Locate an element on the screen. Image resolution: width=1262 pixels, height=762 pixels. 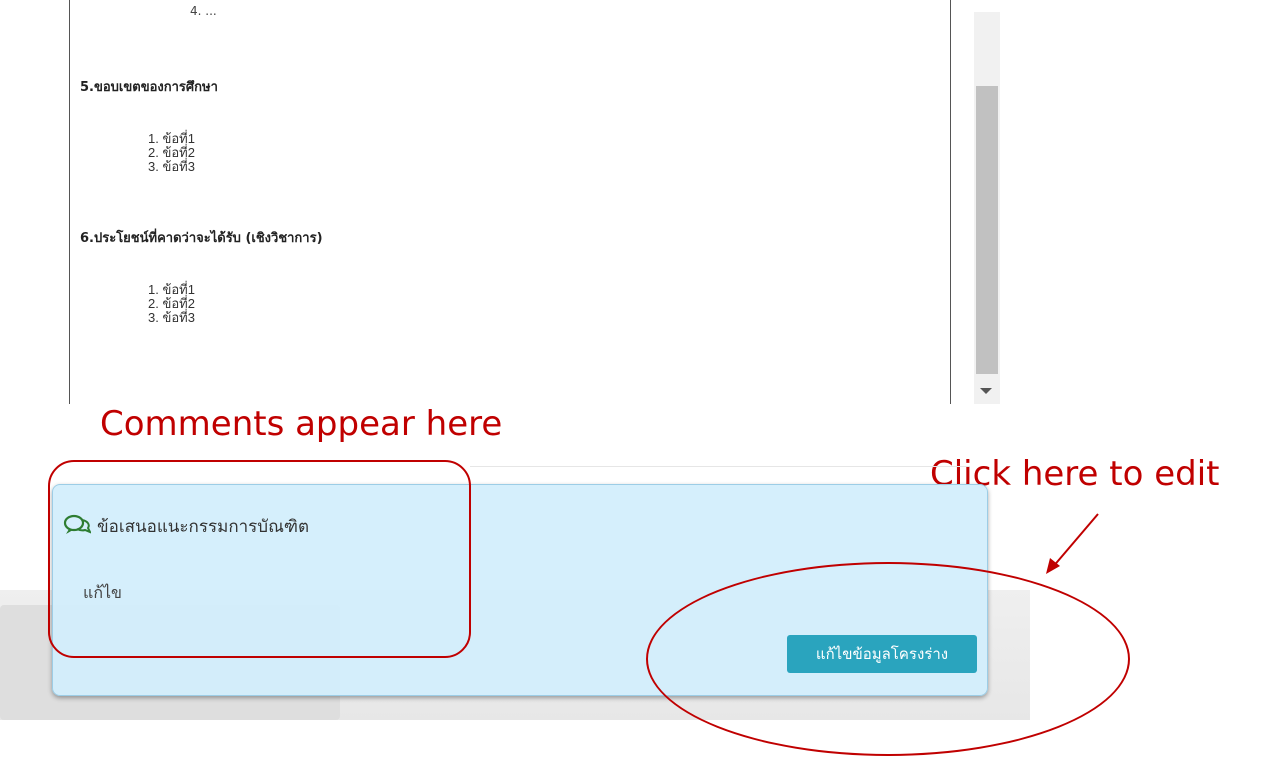
comments-panel-title: ข้อเสนอแนะกรรมการบัณฑิต is located at coordinates (203, 527).